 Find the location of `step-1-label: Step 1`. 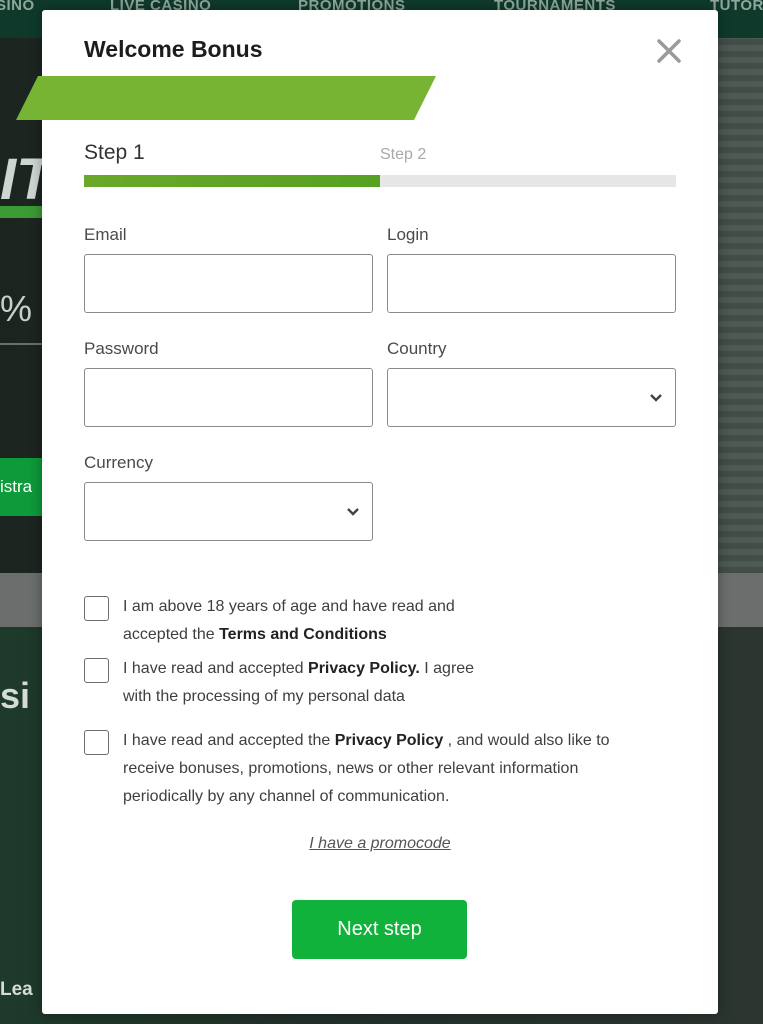

step-1-label: Step 1 is located at coordinates (114, 152).